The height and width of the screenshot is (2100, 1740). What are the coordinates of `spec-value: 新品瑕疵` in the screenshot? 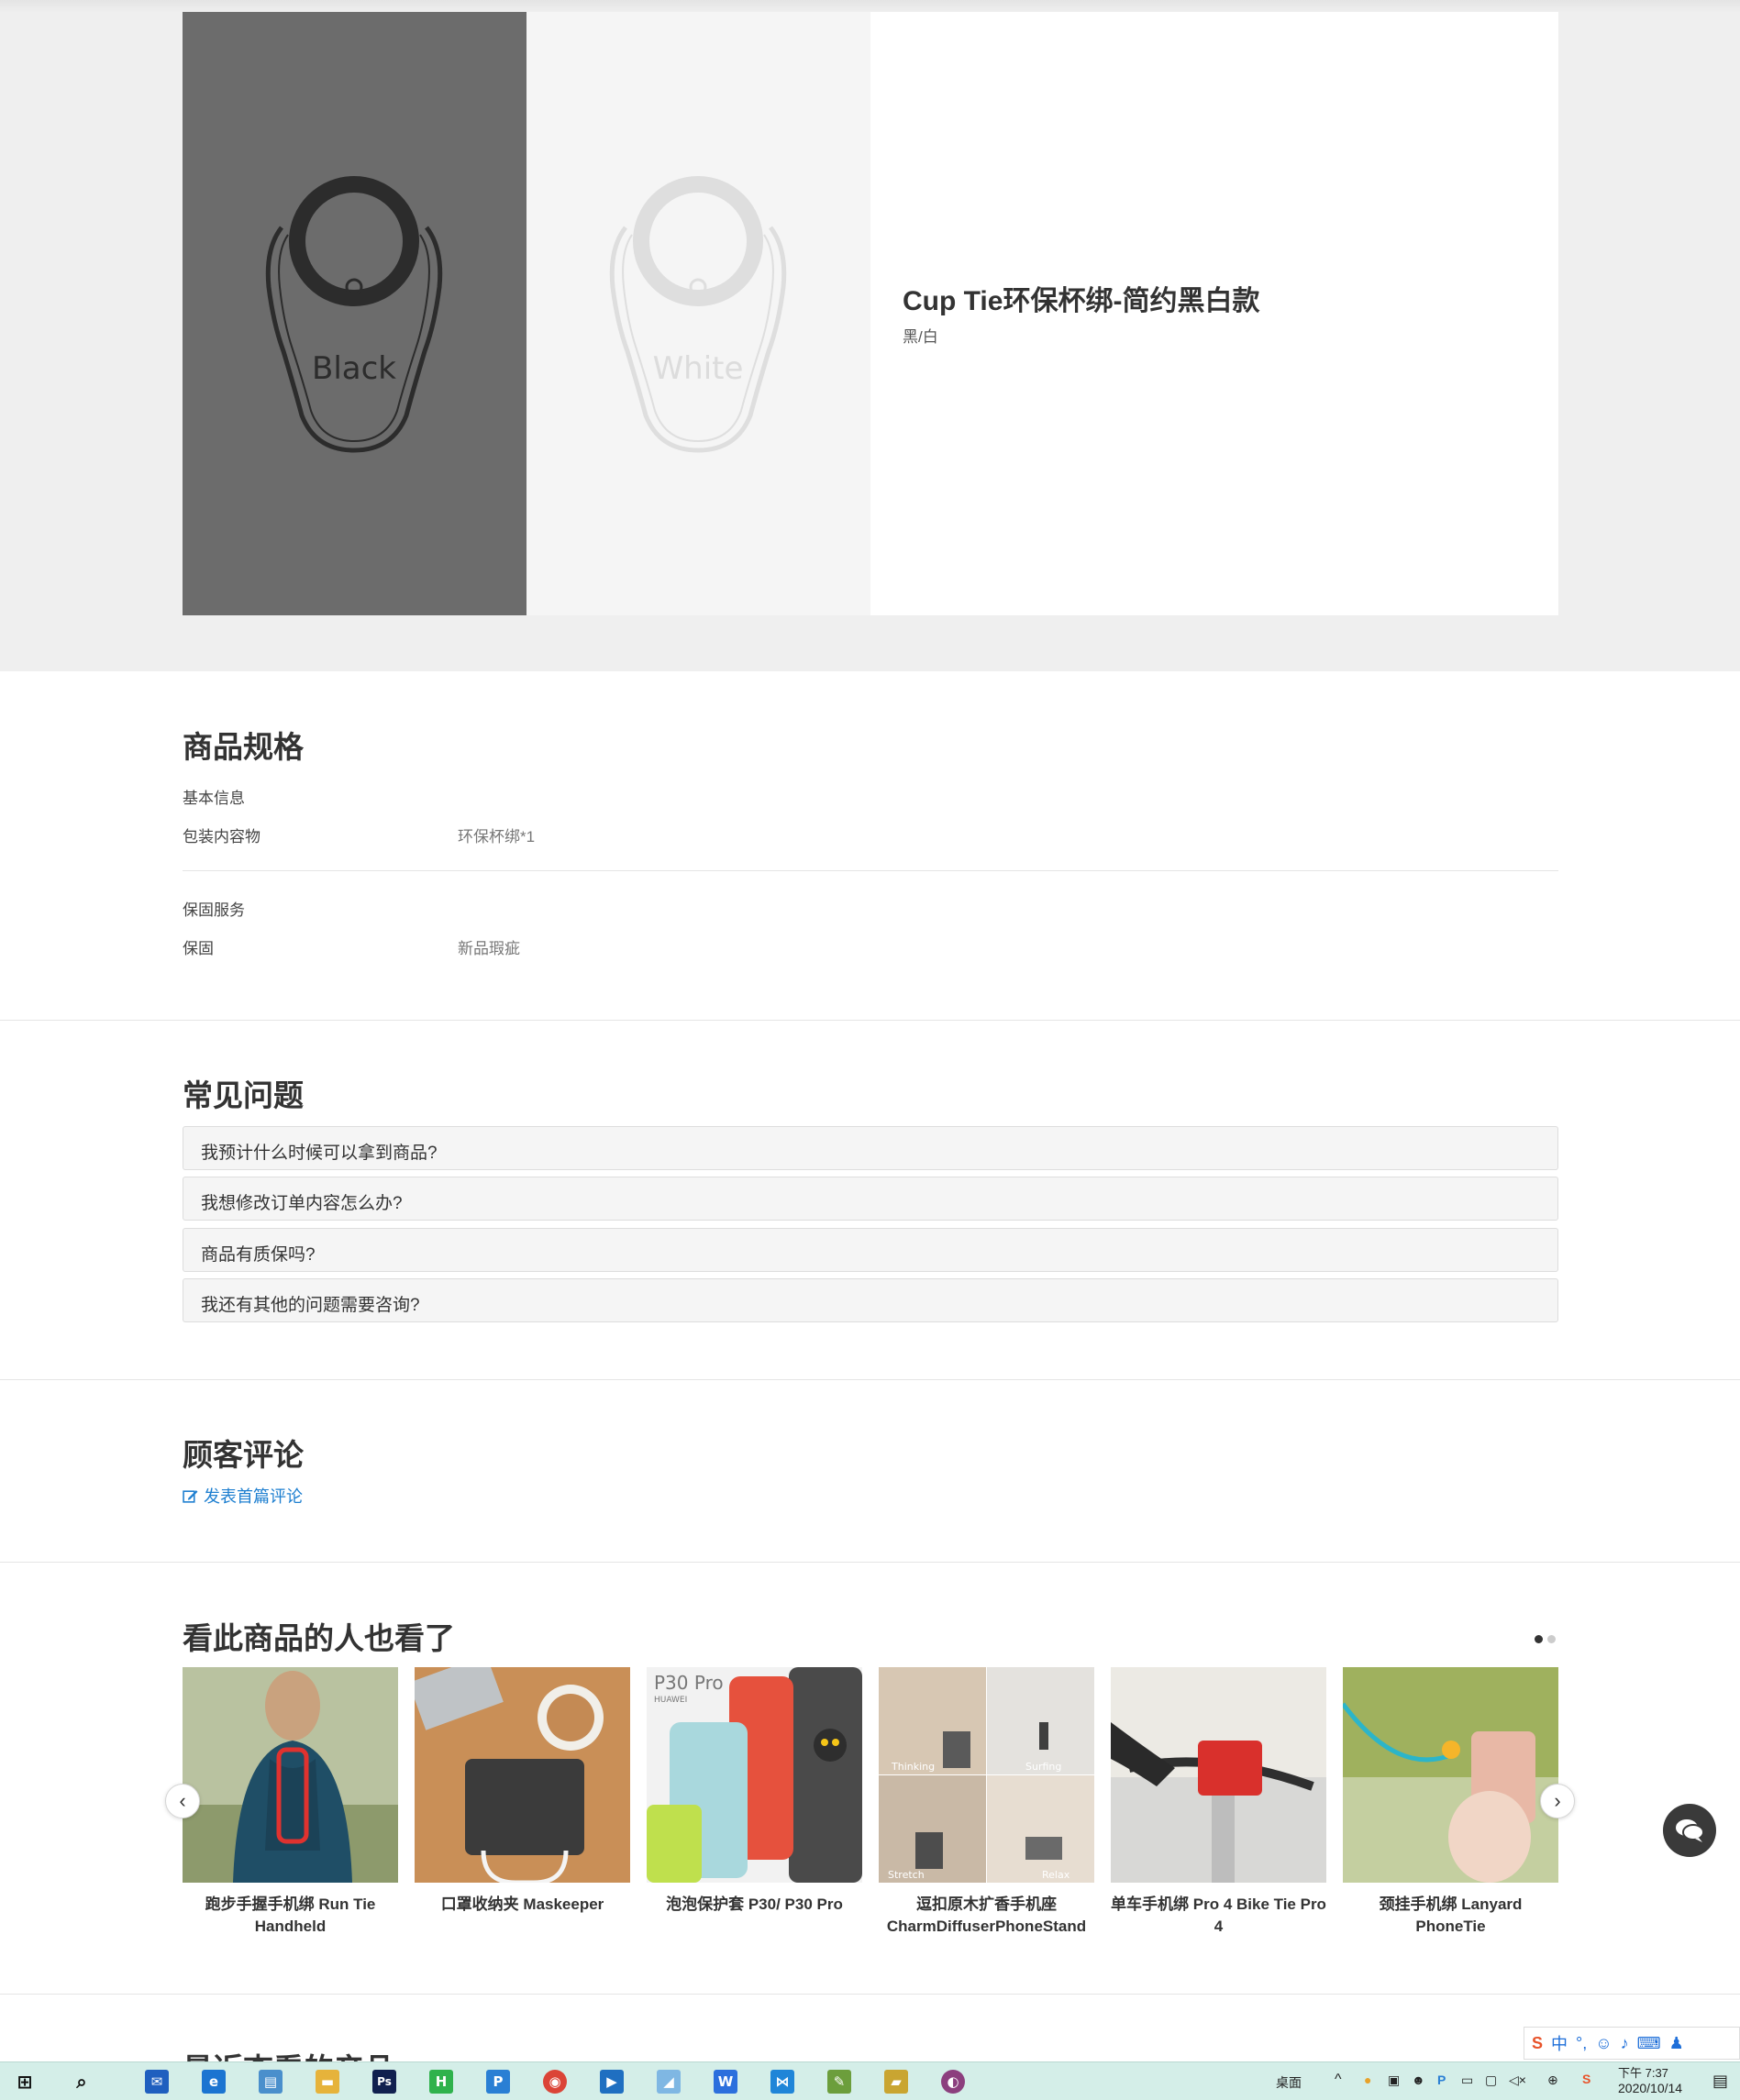 It's located at (489, 948).